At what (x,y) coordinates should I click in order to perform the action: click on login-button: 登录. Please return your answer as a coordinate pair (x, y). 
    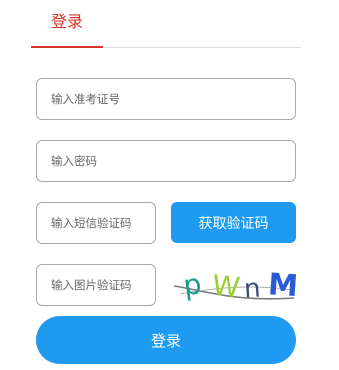
    Looking at the image, I should click on (166, 340).